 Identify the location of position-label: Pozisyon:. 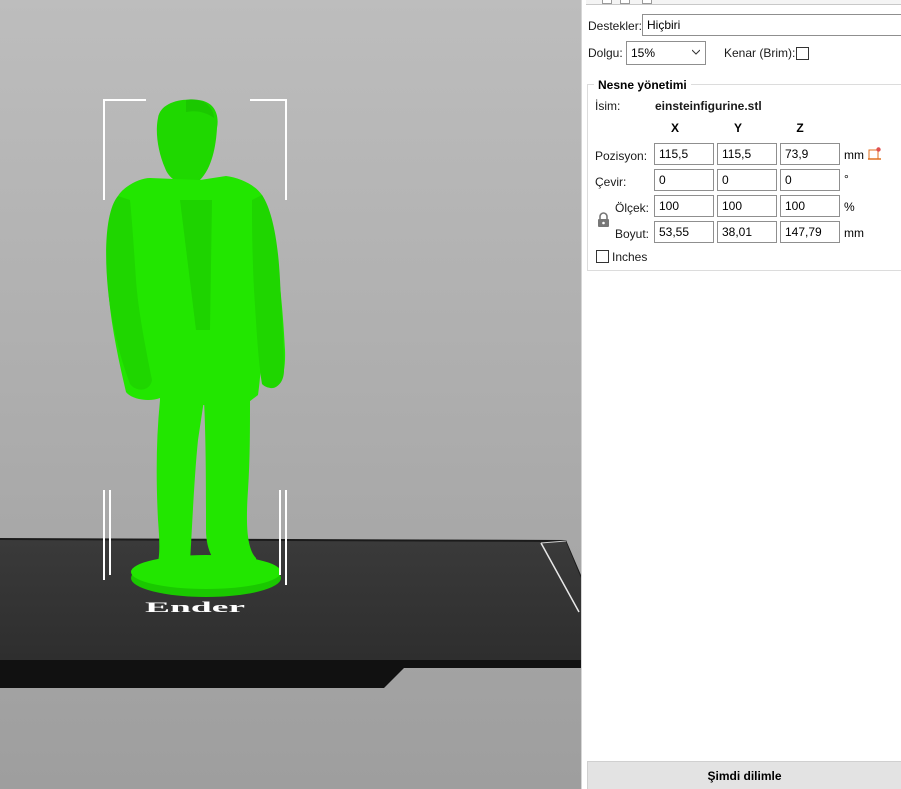
(621, 156).